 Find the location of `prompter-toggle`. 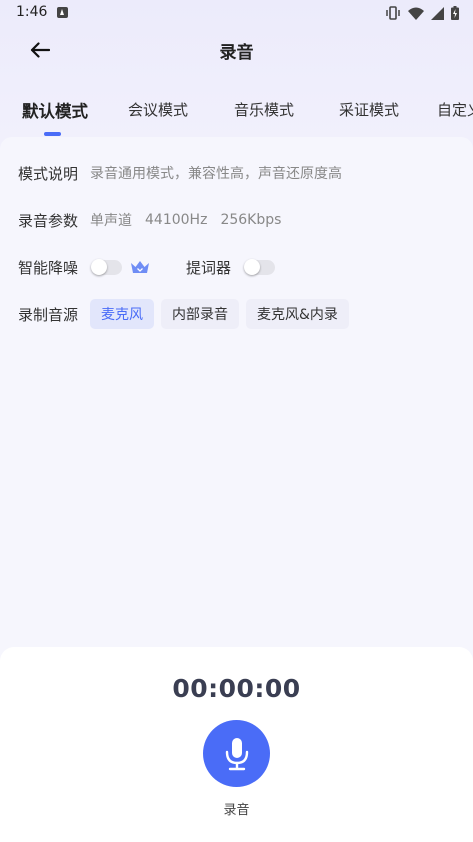

prompter-toggle is located at coordinates (260, 266).